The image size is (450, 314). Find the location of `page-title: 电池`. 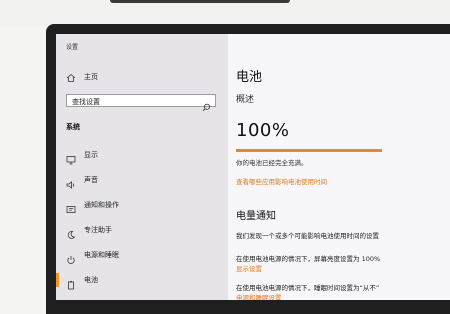

page-title: 电池 is located at coordinates (249, 77).